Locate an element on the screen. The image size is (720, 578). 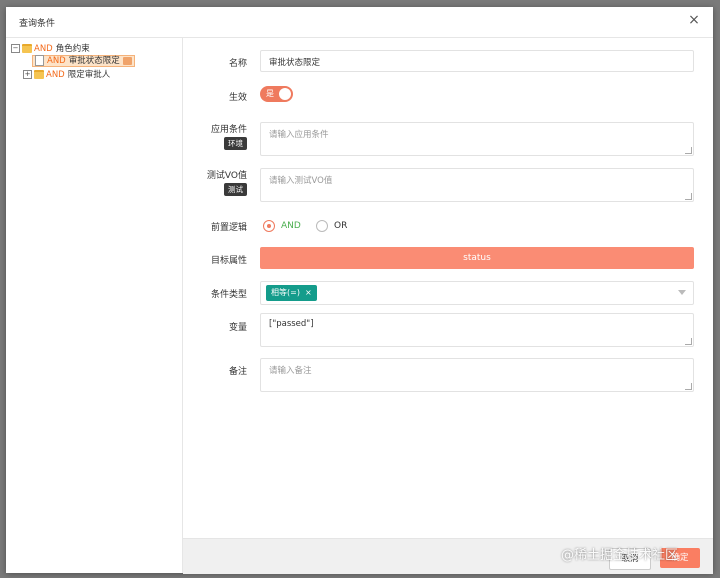
tree-node-root: − AND 角色约束 is located at coordinates (50, 49).